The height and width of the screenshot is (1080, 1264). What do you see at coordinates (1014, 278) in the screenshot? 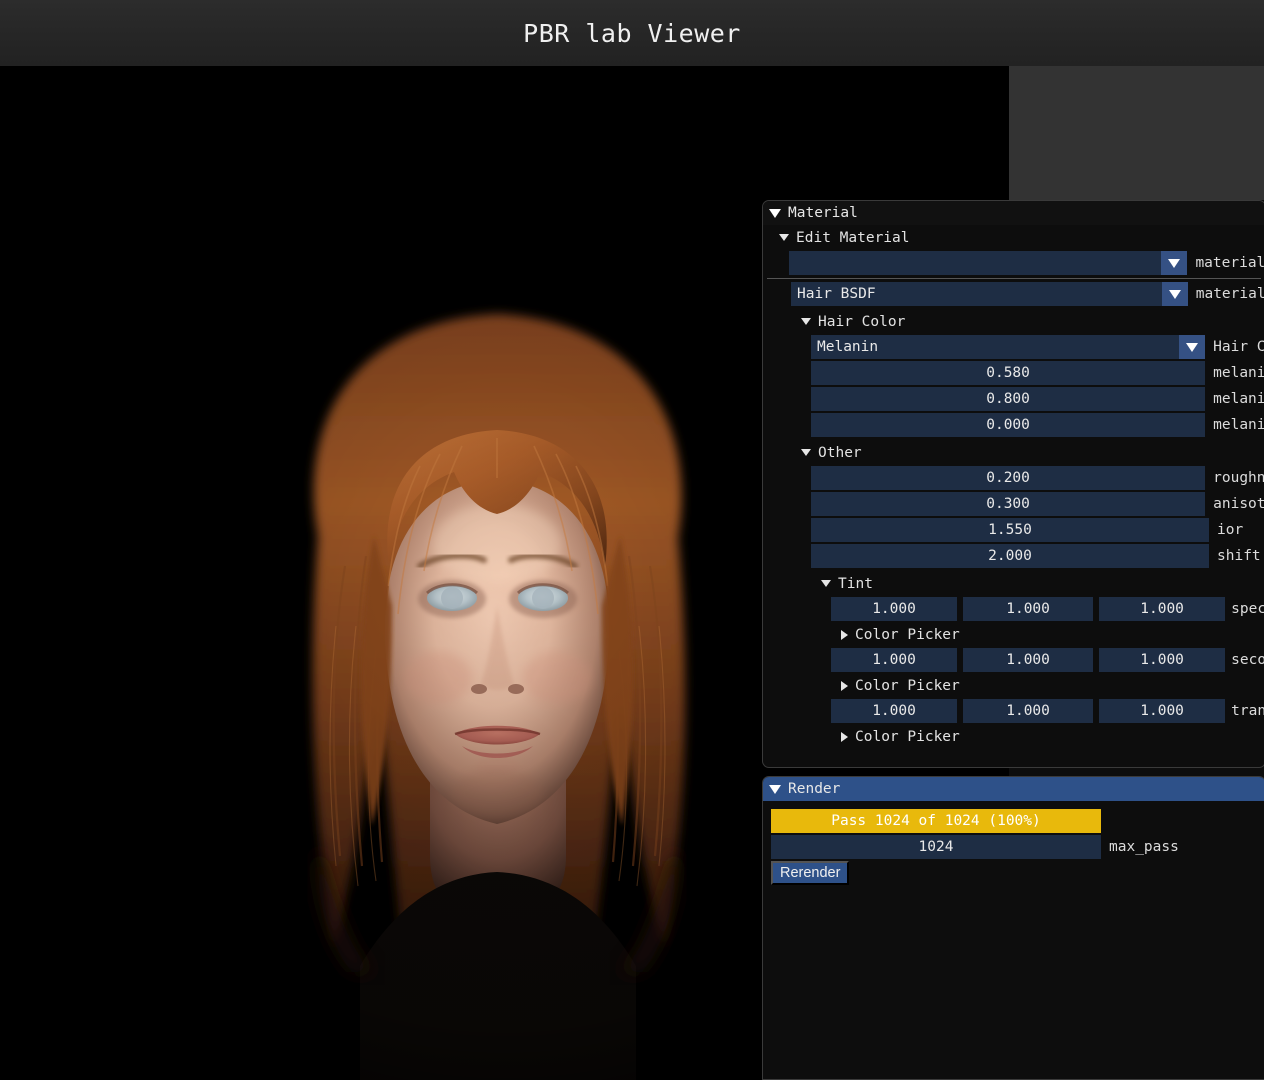
I see `section-separator` at bounding box center [1014, 278].